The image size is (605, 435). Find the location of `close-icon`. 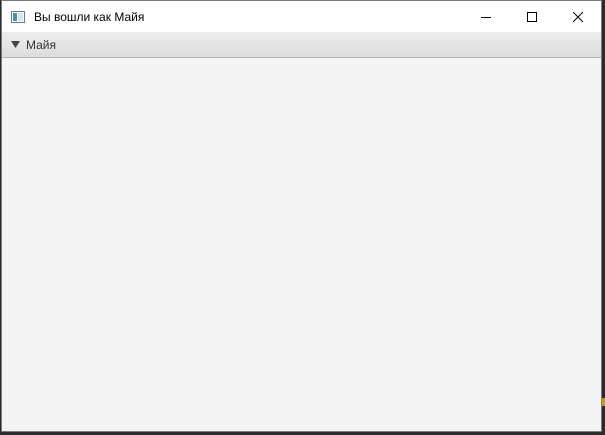

close-icon is located at coordinates (578, 16).